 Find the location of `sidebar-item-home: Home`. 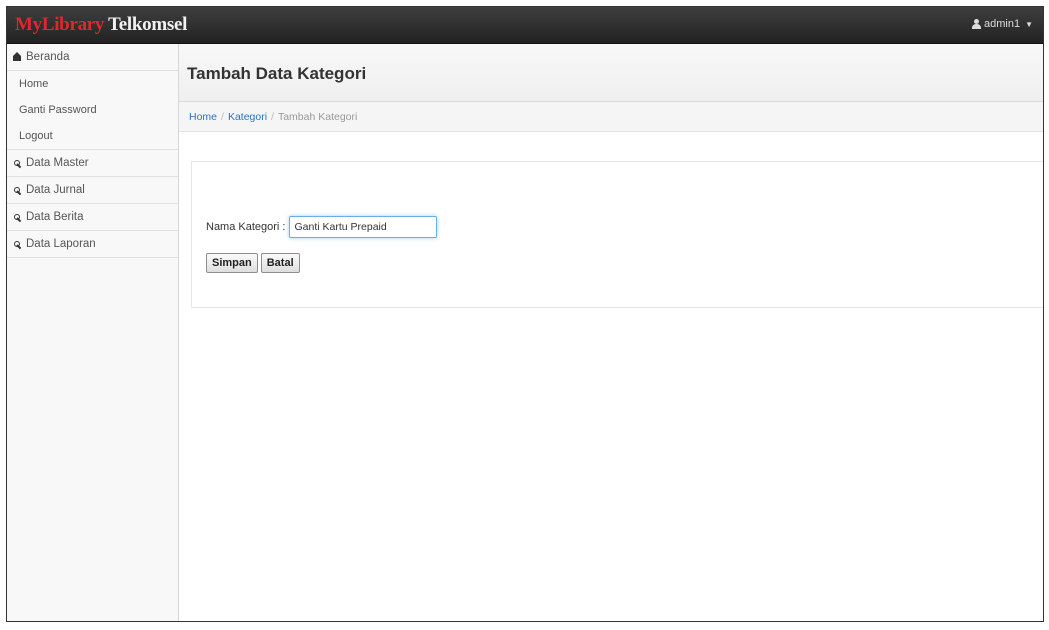

sidebar-item-home: Home is located at coordinates (92, 84).